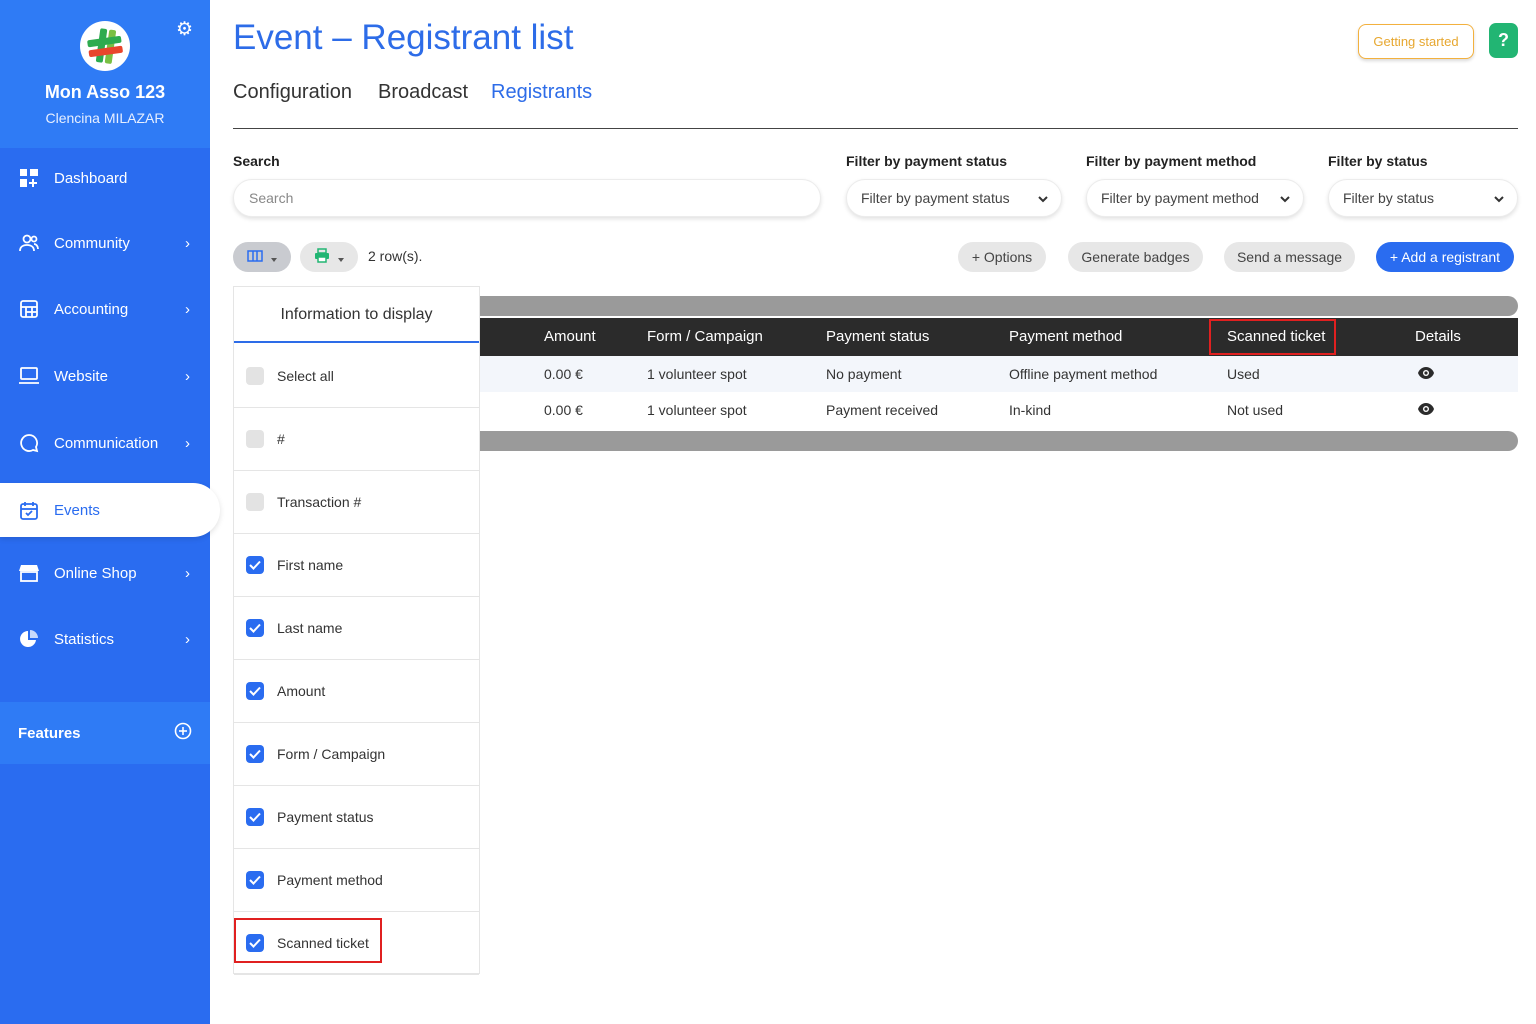 The image size is (1536, 1024). I want to click on sidebar-item-accounting: Accounting ›, so click(105, 309).